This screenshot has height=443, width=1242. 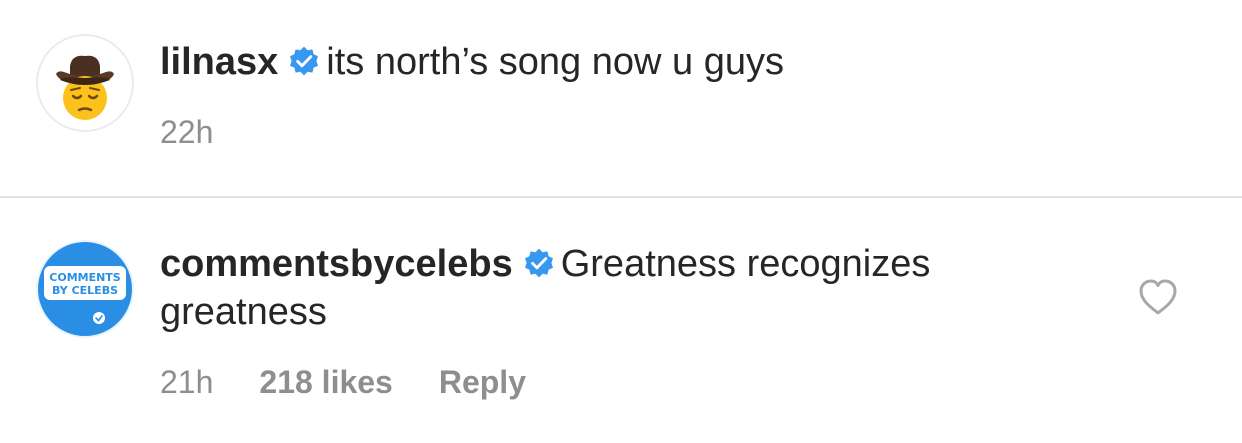 I want to click on comment-meta: 22h, so click(x=209, y=132).